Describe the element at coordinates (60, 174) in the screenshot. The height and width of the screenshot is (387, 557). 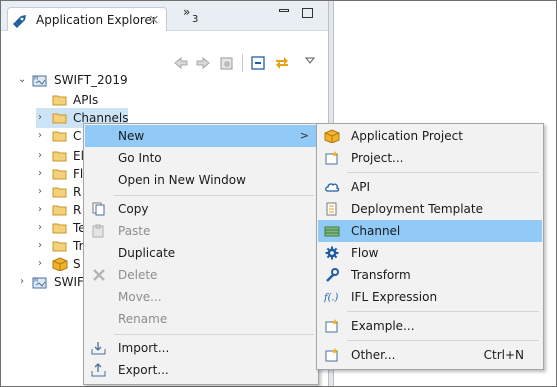
I see `tree-item: › Fl` at that location.